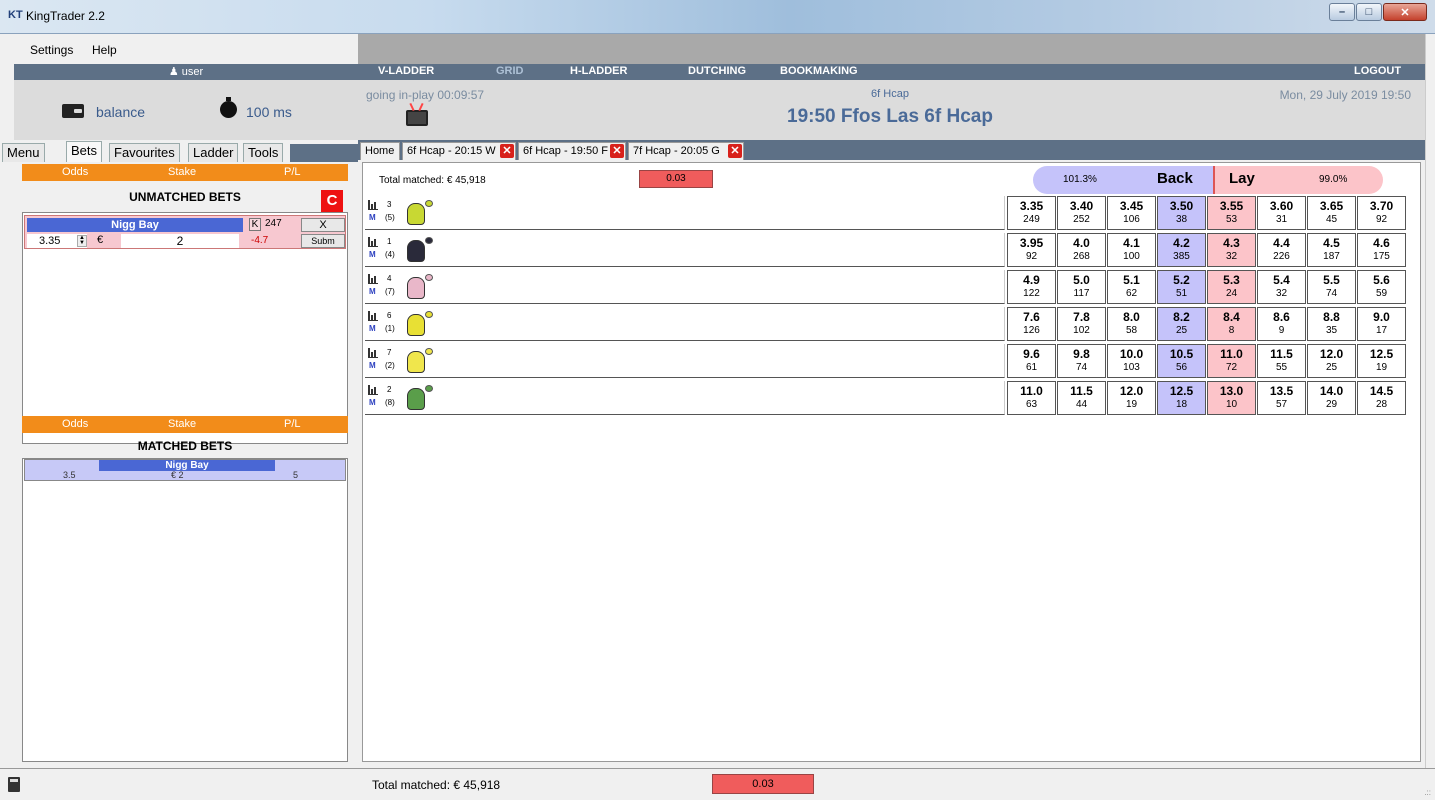 The width and height of the screenshot is (1435, 800). I want to click on tab-tools: Tools, so click(263, 152).